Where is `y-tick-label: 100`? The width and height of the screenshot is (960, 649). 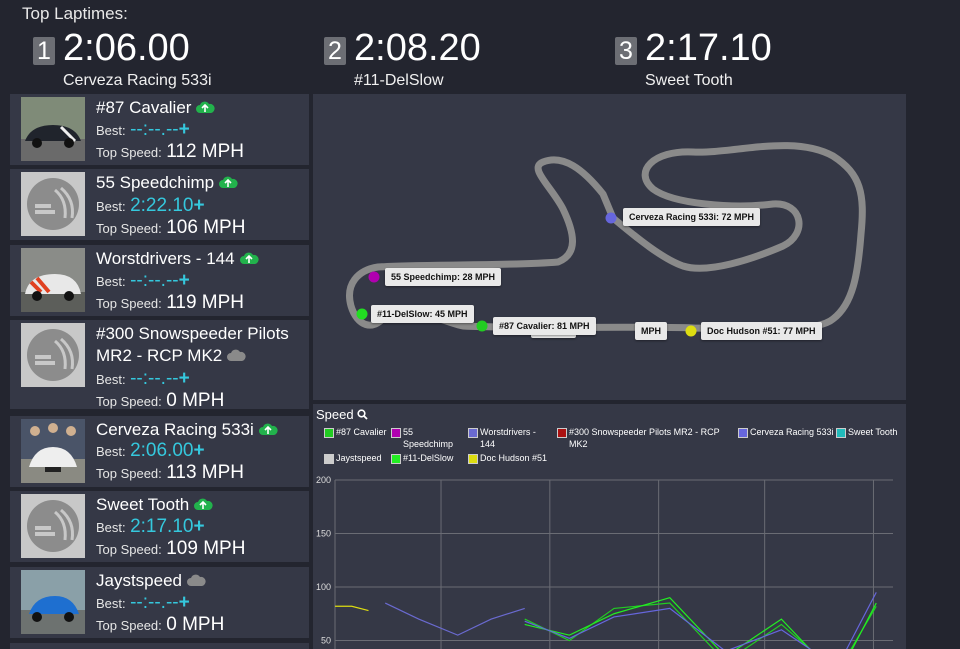
y-tick-label: 100 is located at coordinates (323, 587).